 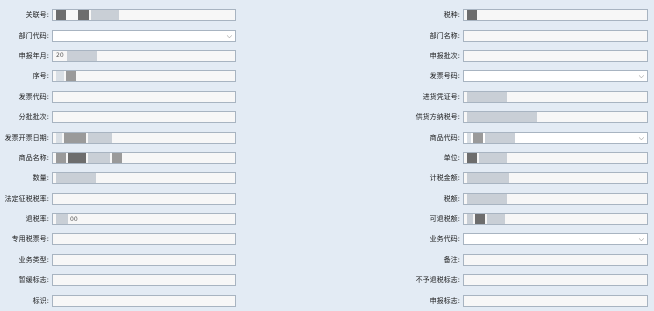 I want to click on special-ticket-no-input, so click(x=144, y=239).